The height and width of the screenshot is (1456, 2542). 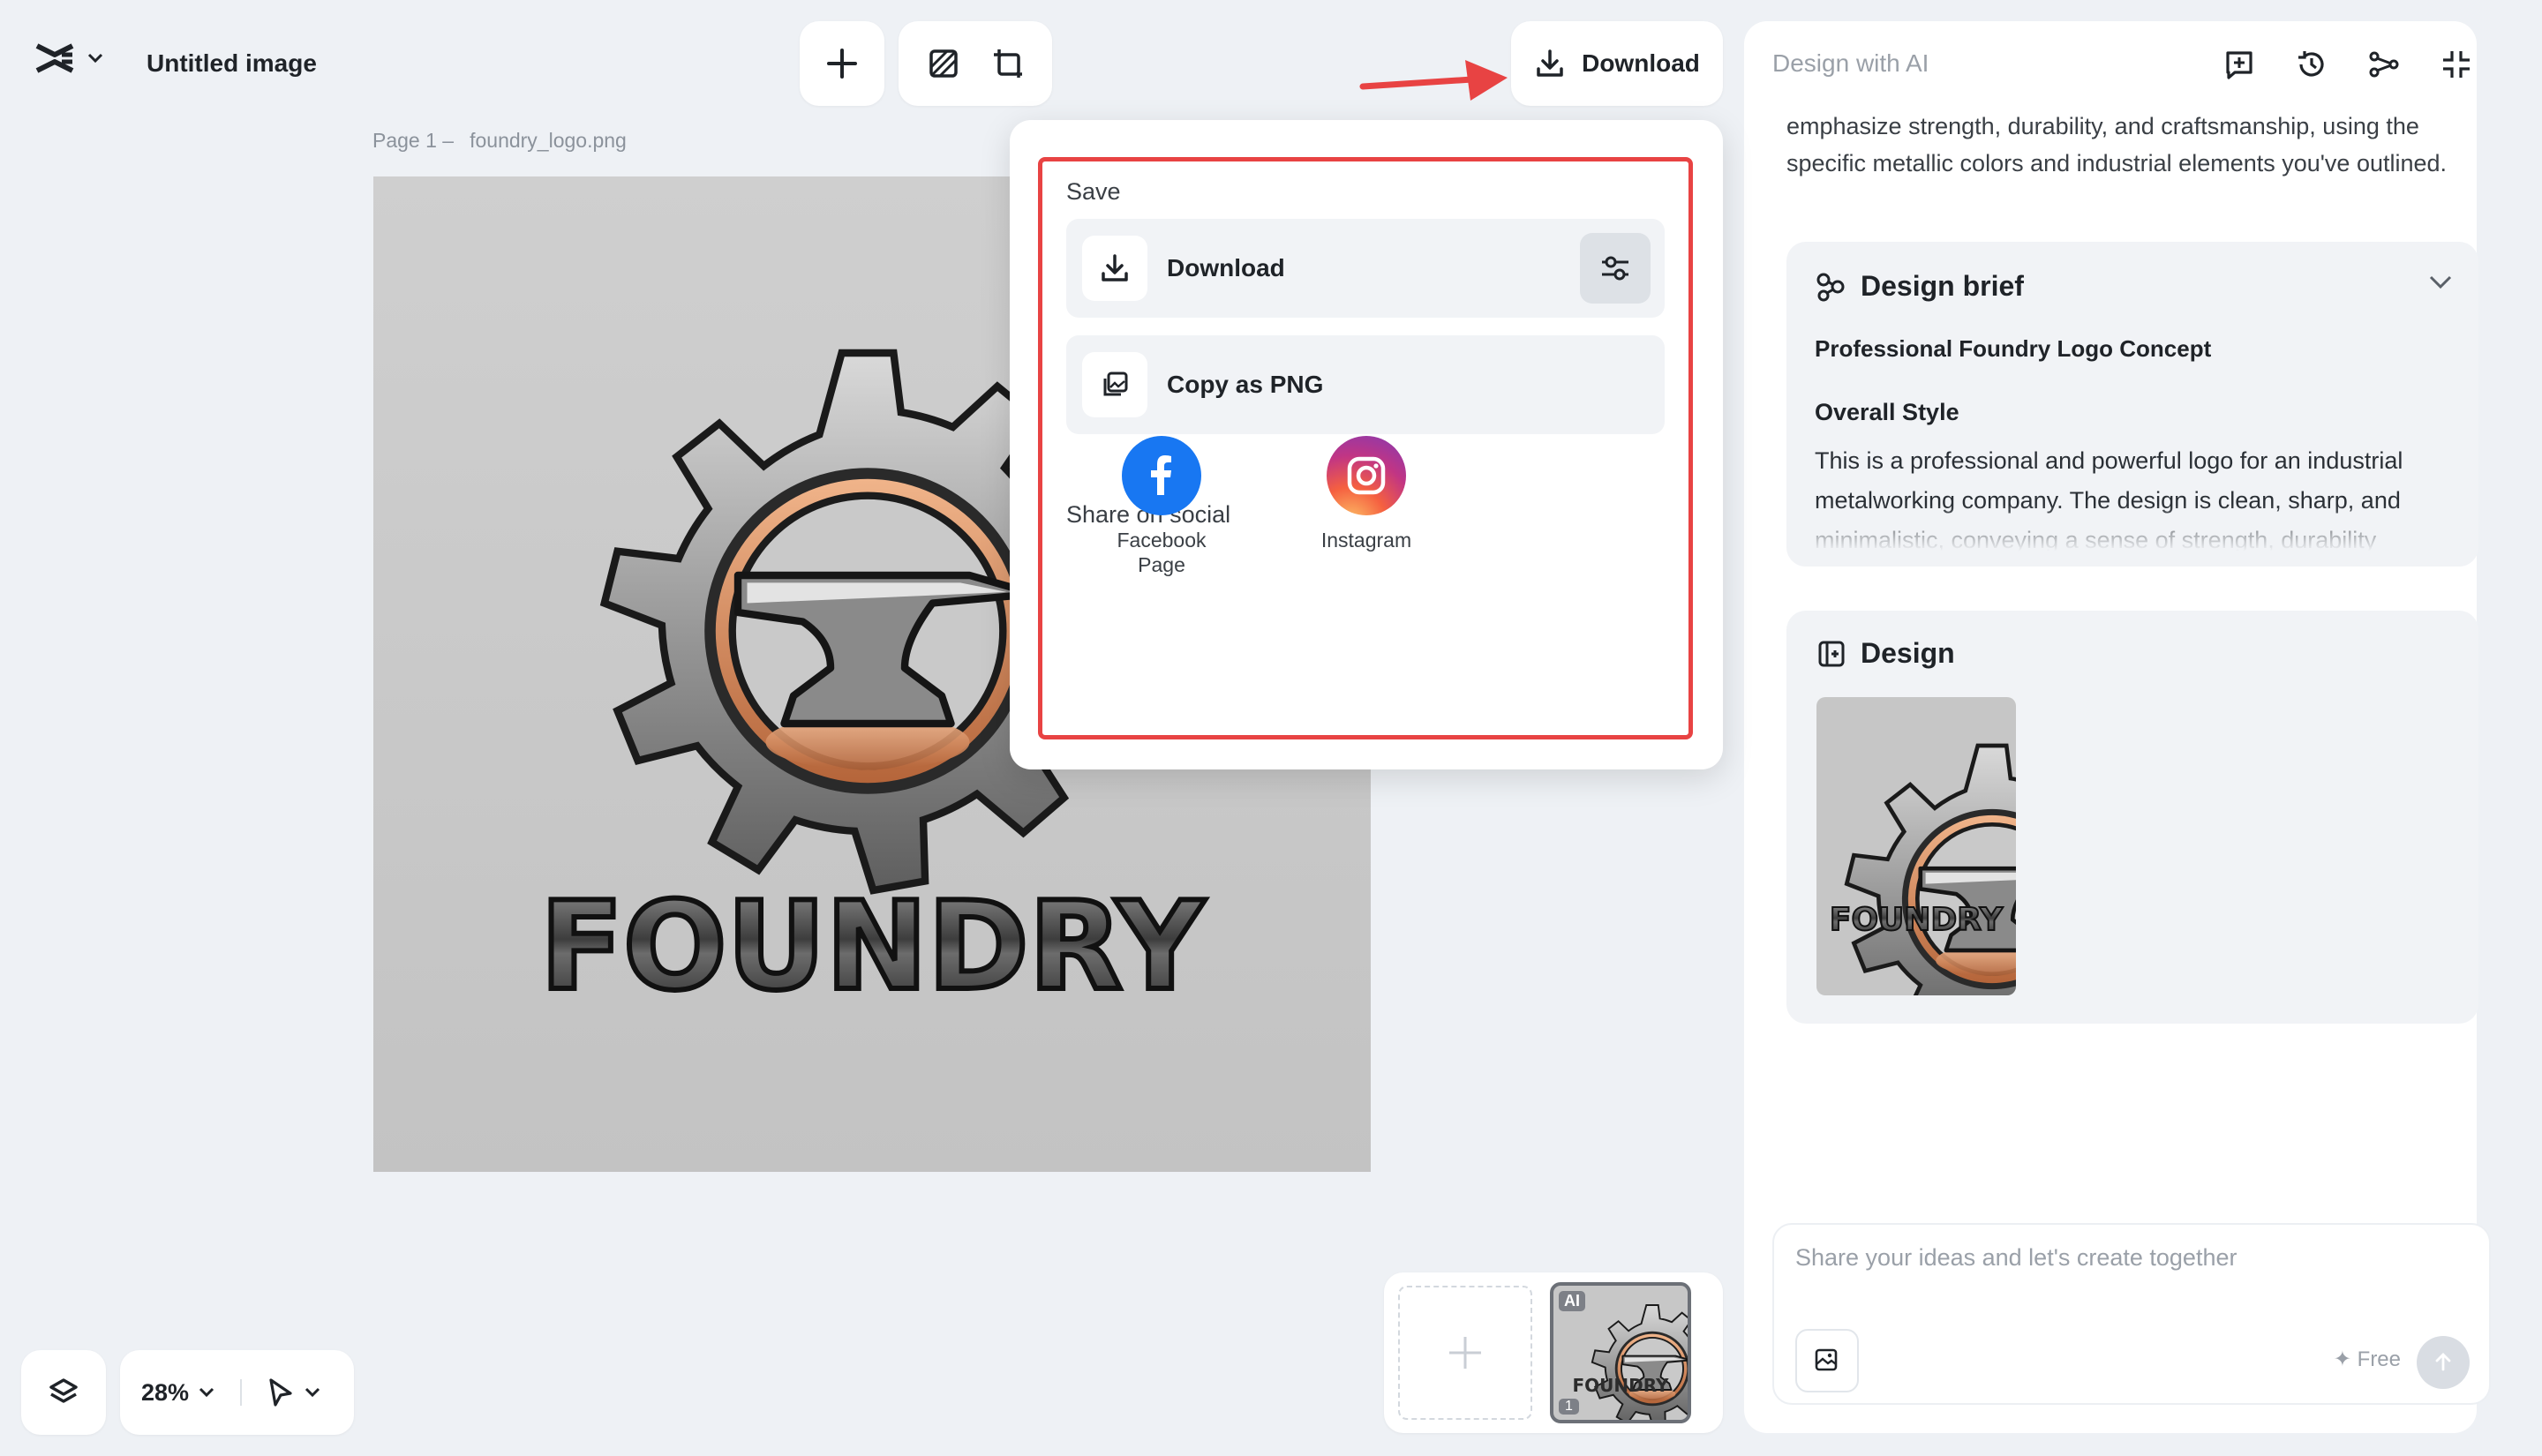 What do you see at coordinates (2456, 64) in the screenshot?
I see `collapse-icon` at bounding box center [2456, 64].